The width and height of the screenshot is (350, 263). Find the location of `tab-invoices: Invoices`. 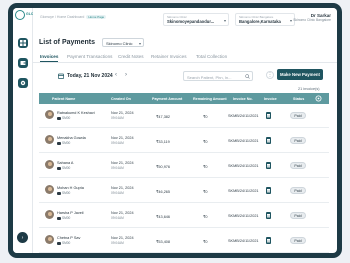

tab-invoices: Invoices is located at coordinates (49, 58).